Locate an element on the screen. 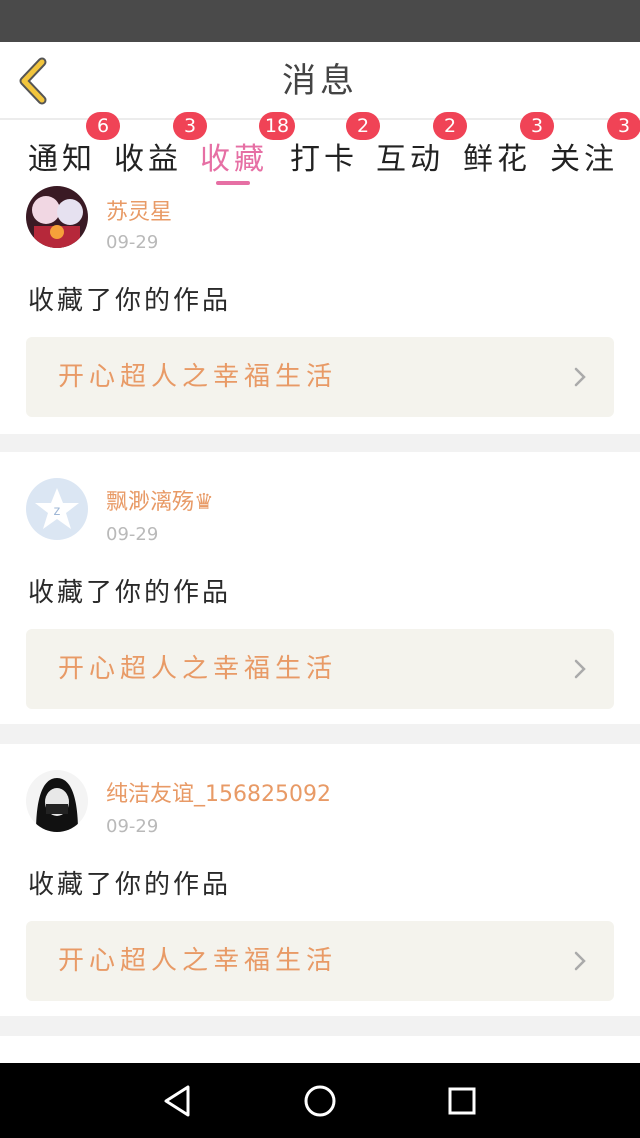 The width and height of the screenshot is (640, 1138). nav-recents-button is located at coordinates (462, 1101).